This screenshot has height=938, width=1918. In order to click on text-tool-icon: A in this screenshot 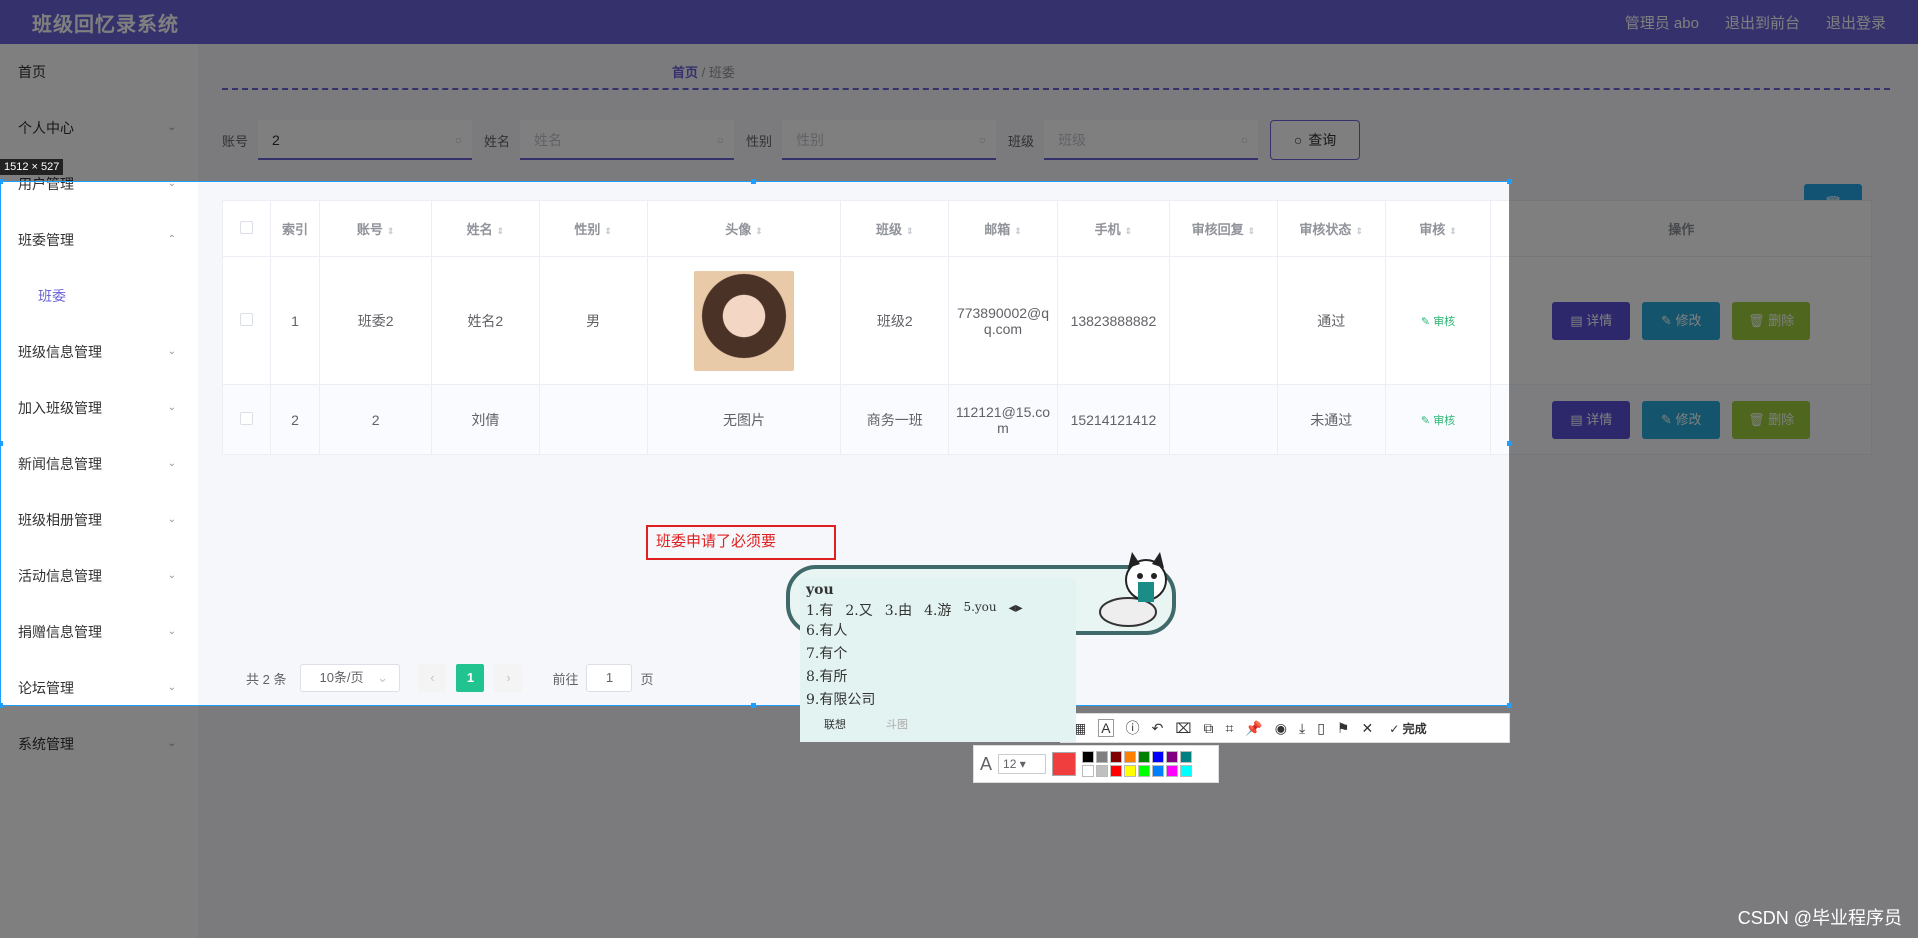, I will do `click(1106, 728)`.